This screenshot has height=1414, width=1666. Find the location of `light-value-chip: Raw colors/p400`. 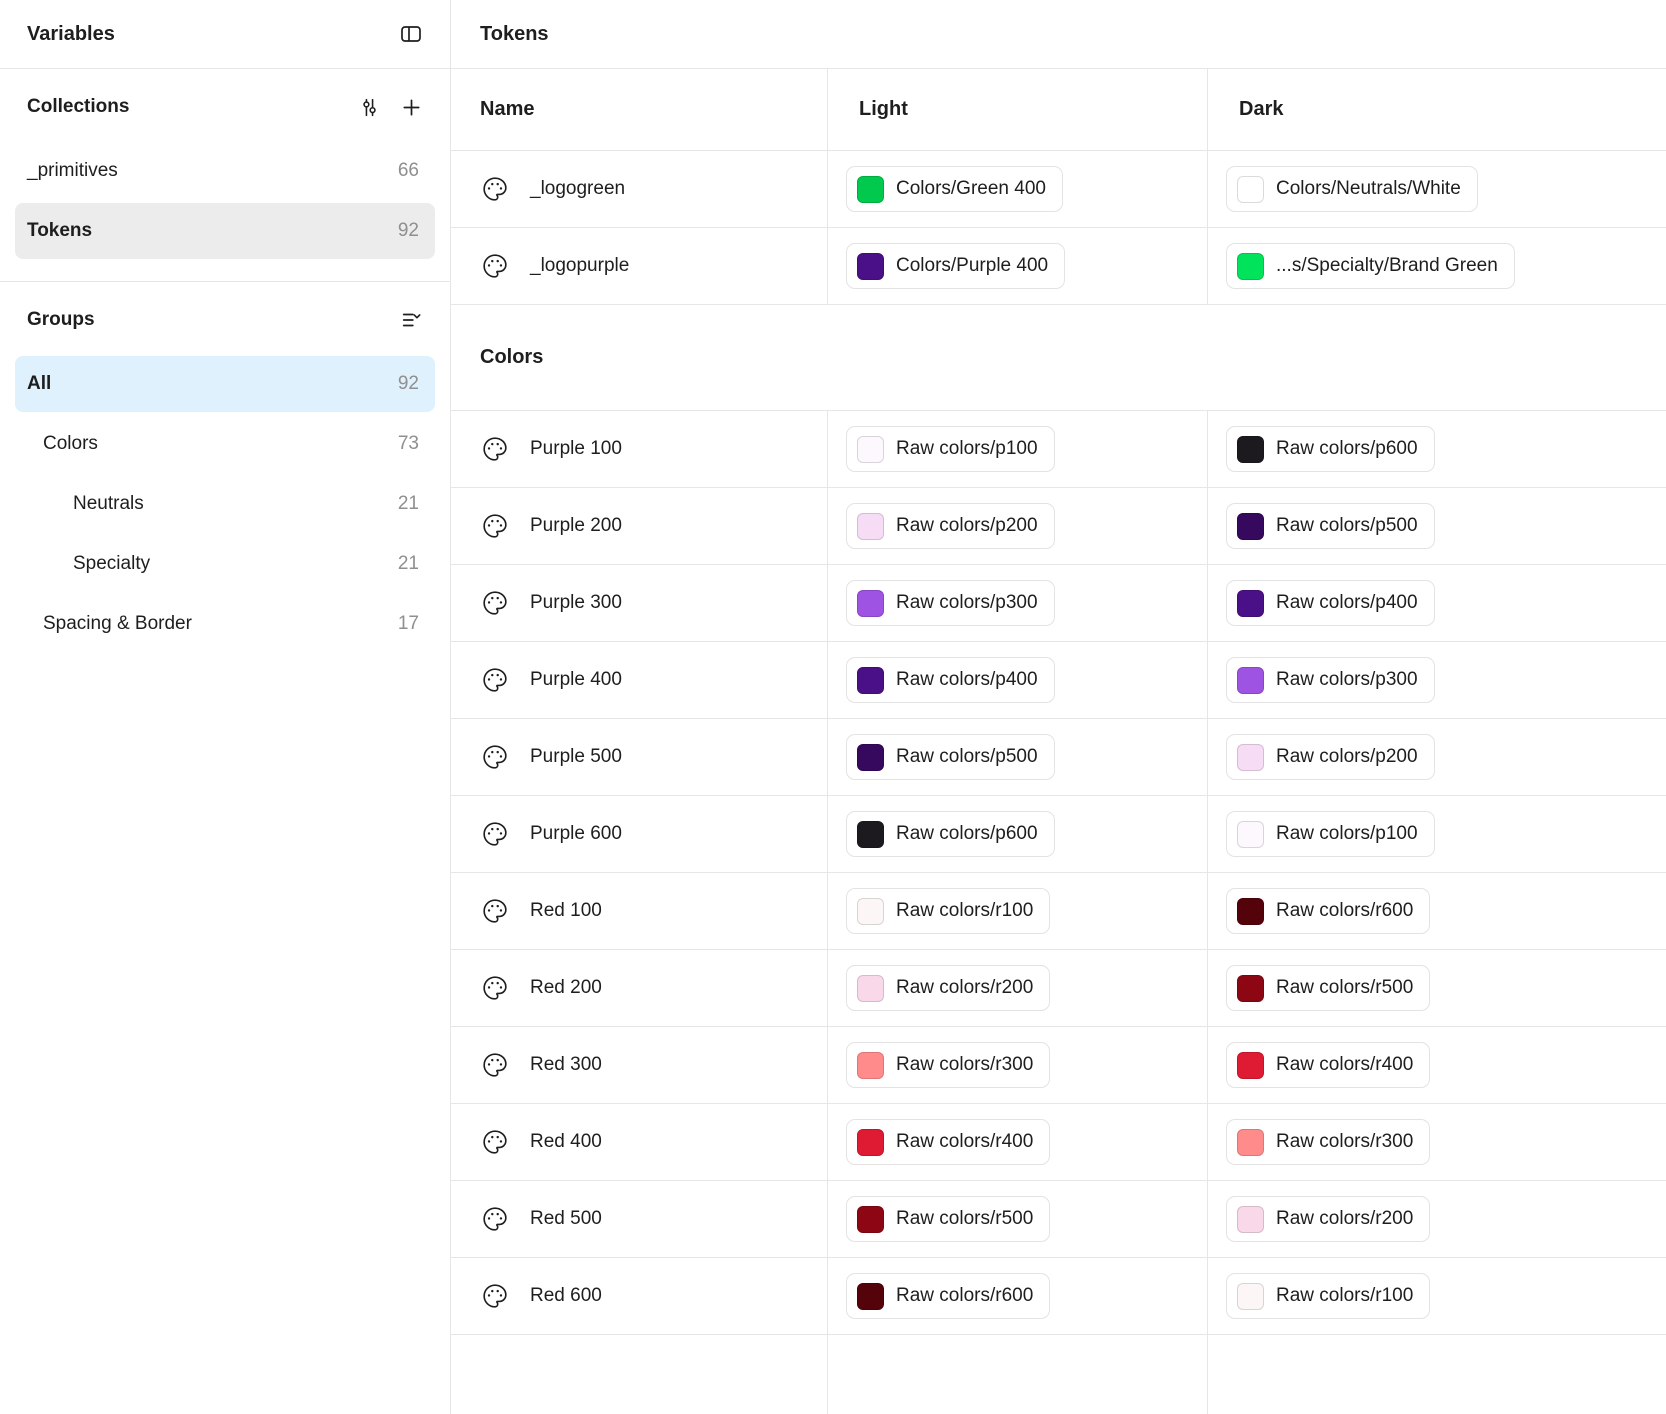

light-value-chip: Raw colors/p400 is located at coordinates (950, 680).